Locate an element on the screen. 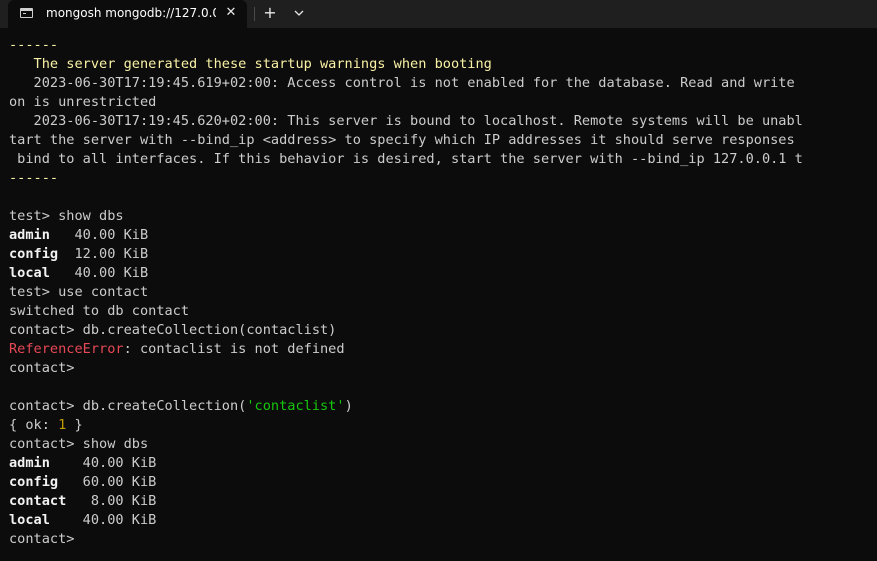  tab-divider is located at coordinates (254, 14).